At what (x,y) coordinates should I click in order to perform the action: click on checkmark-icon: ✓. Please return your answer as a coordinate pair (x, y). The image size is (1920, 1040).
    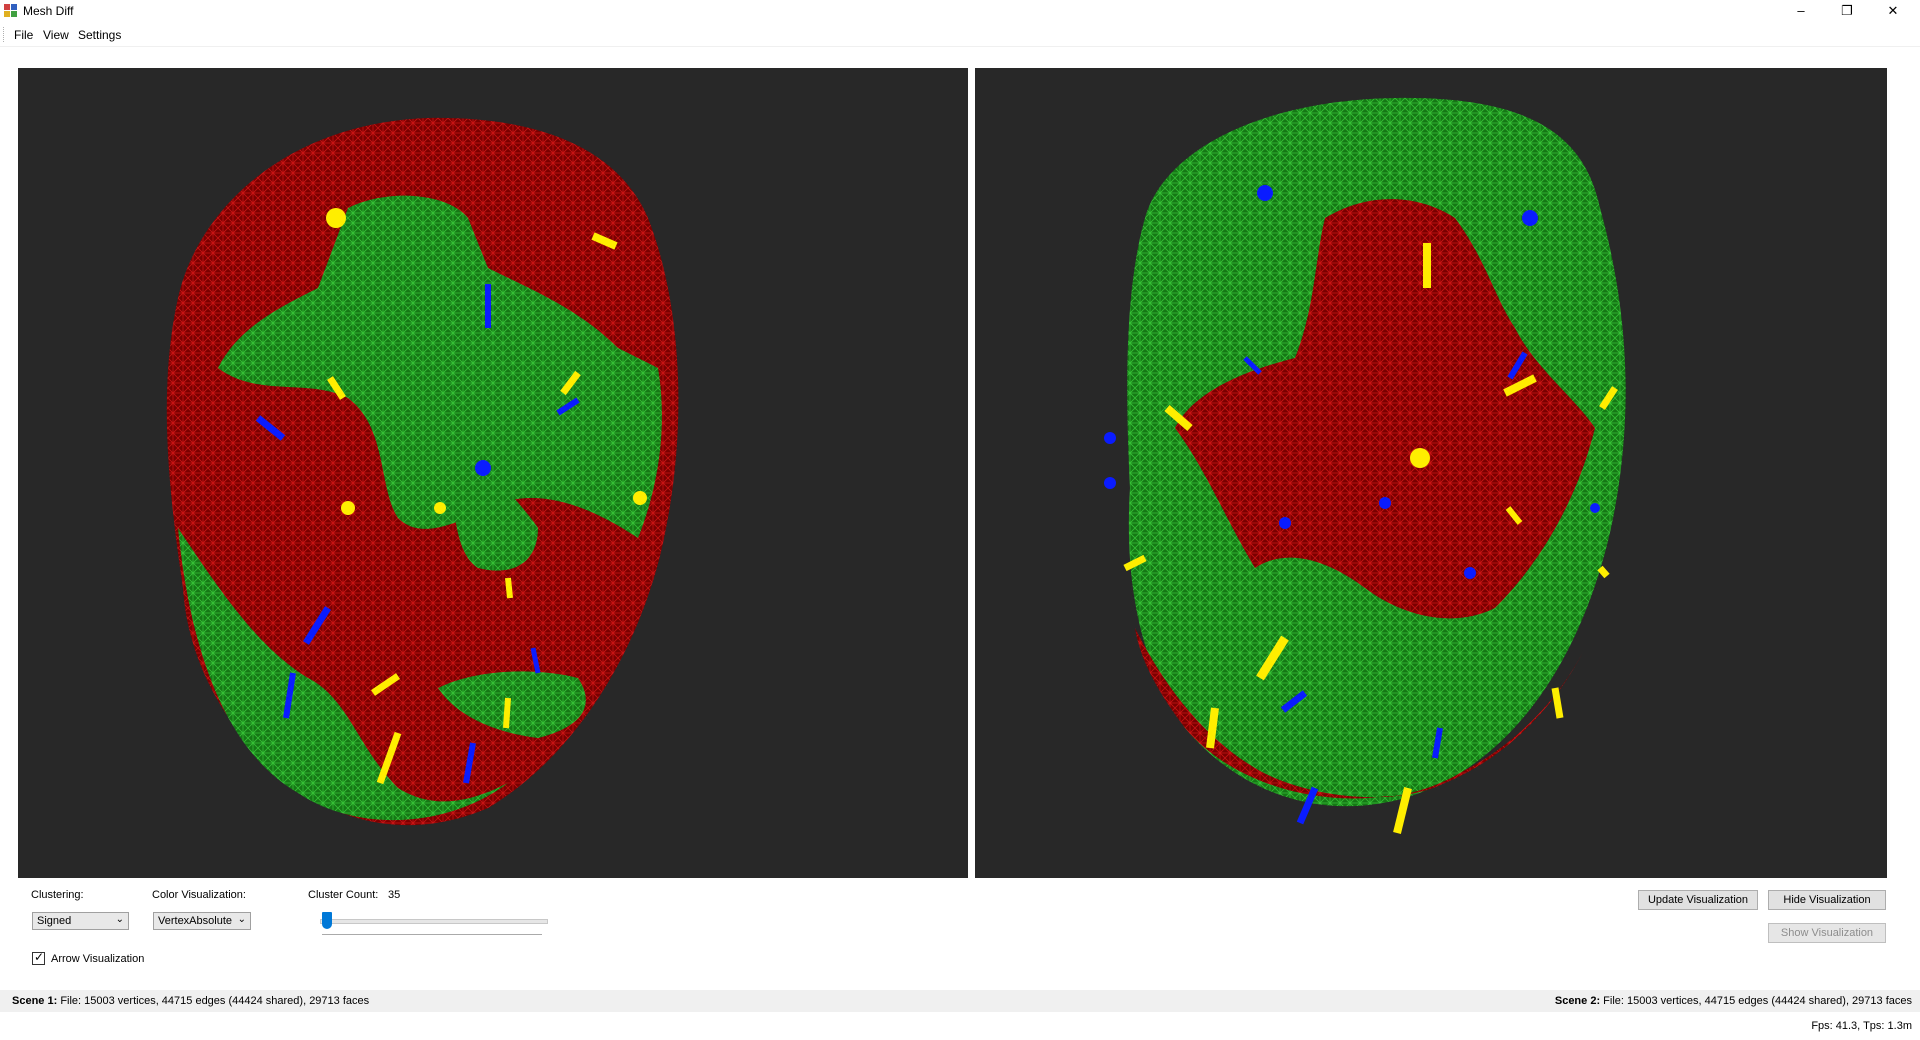
    Looking at the image, I should click on (39, 957).